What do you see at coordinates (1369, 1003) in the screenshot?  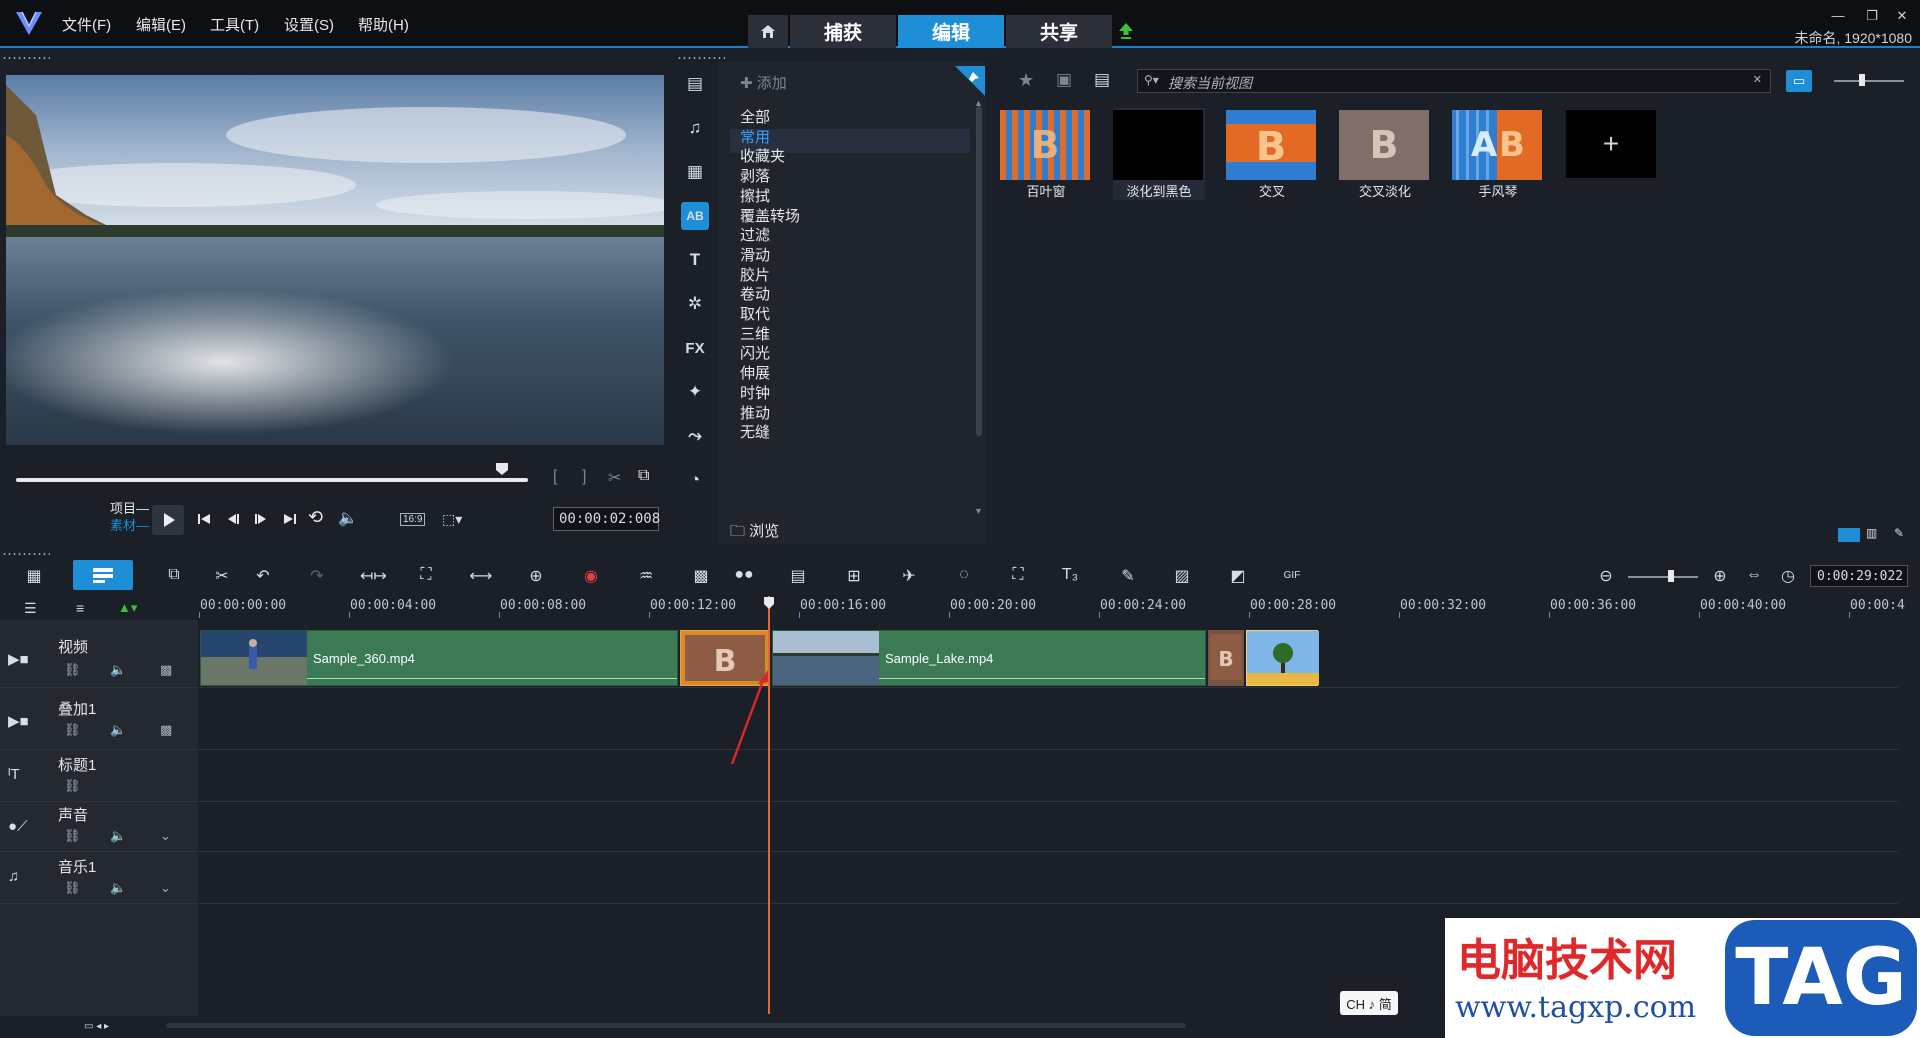 I see `ime-indicator: CH ♪ 简` at bounding box center [1369, 1003].